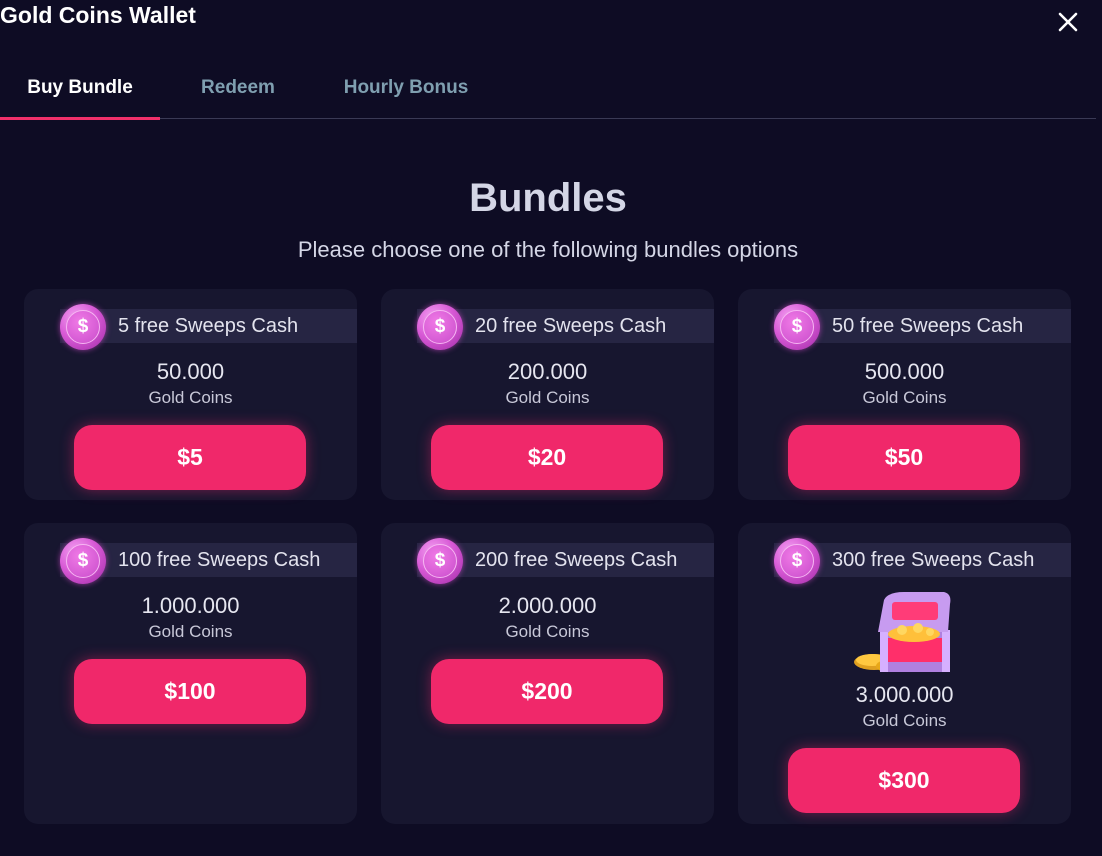 This screenshot has height=856, width=1102. What do you see at coordinates (190, 691) in the screenshot?
I see `buy-100-button: $100` at bounding box center [190, 691].